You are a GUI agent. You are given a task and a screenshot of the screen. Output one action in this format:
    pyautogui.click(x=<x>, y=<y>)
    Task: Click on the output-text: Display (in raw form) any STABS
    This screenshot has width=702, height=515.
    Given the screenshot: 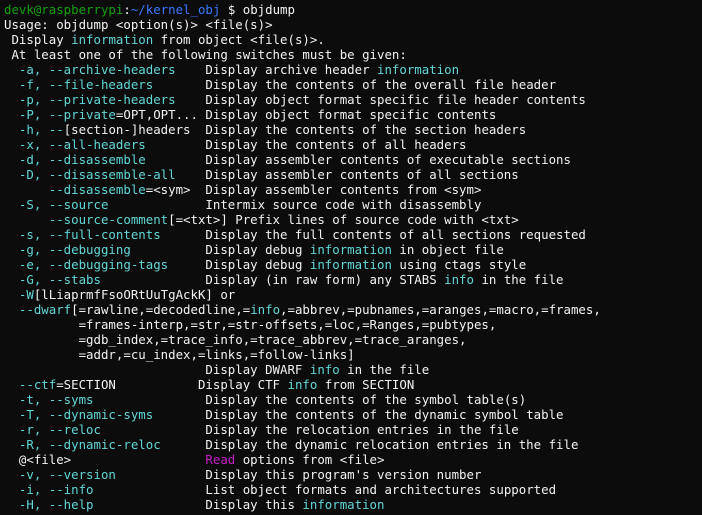 What is the action you would take?
    pyautogui.click(x=272, y=279)
    